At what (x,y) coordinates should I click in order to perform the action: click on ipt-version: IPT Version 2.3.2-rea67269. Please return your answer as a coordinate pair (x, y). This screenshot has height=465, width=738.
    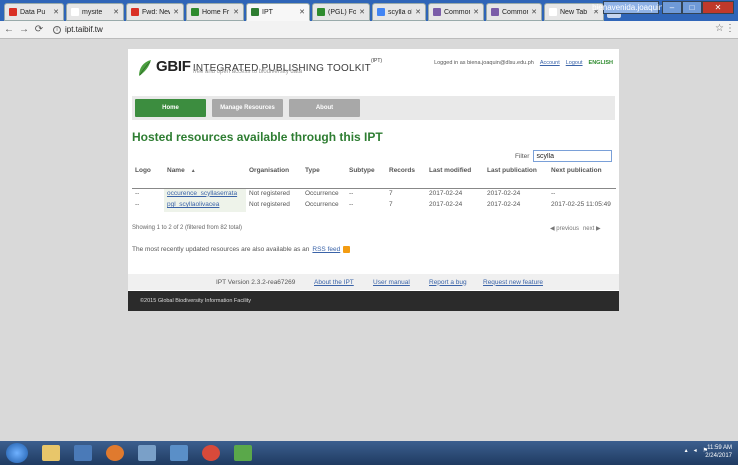
    Looking at the image, I should click on (256, 282).